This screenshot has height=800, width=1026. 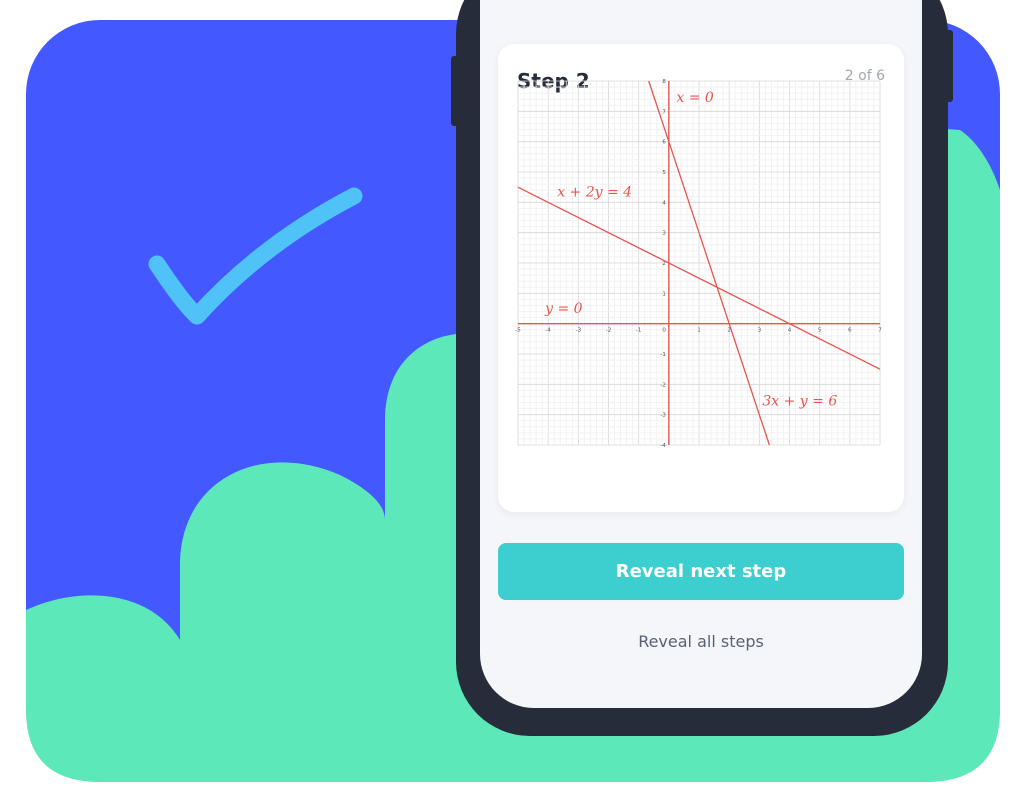 What do you see at coordinates (949, 66) in the screenshot?
I see `phone-side-button-right` at bounding box center [949, 66].